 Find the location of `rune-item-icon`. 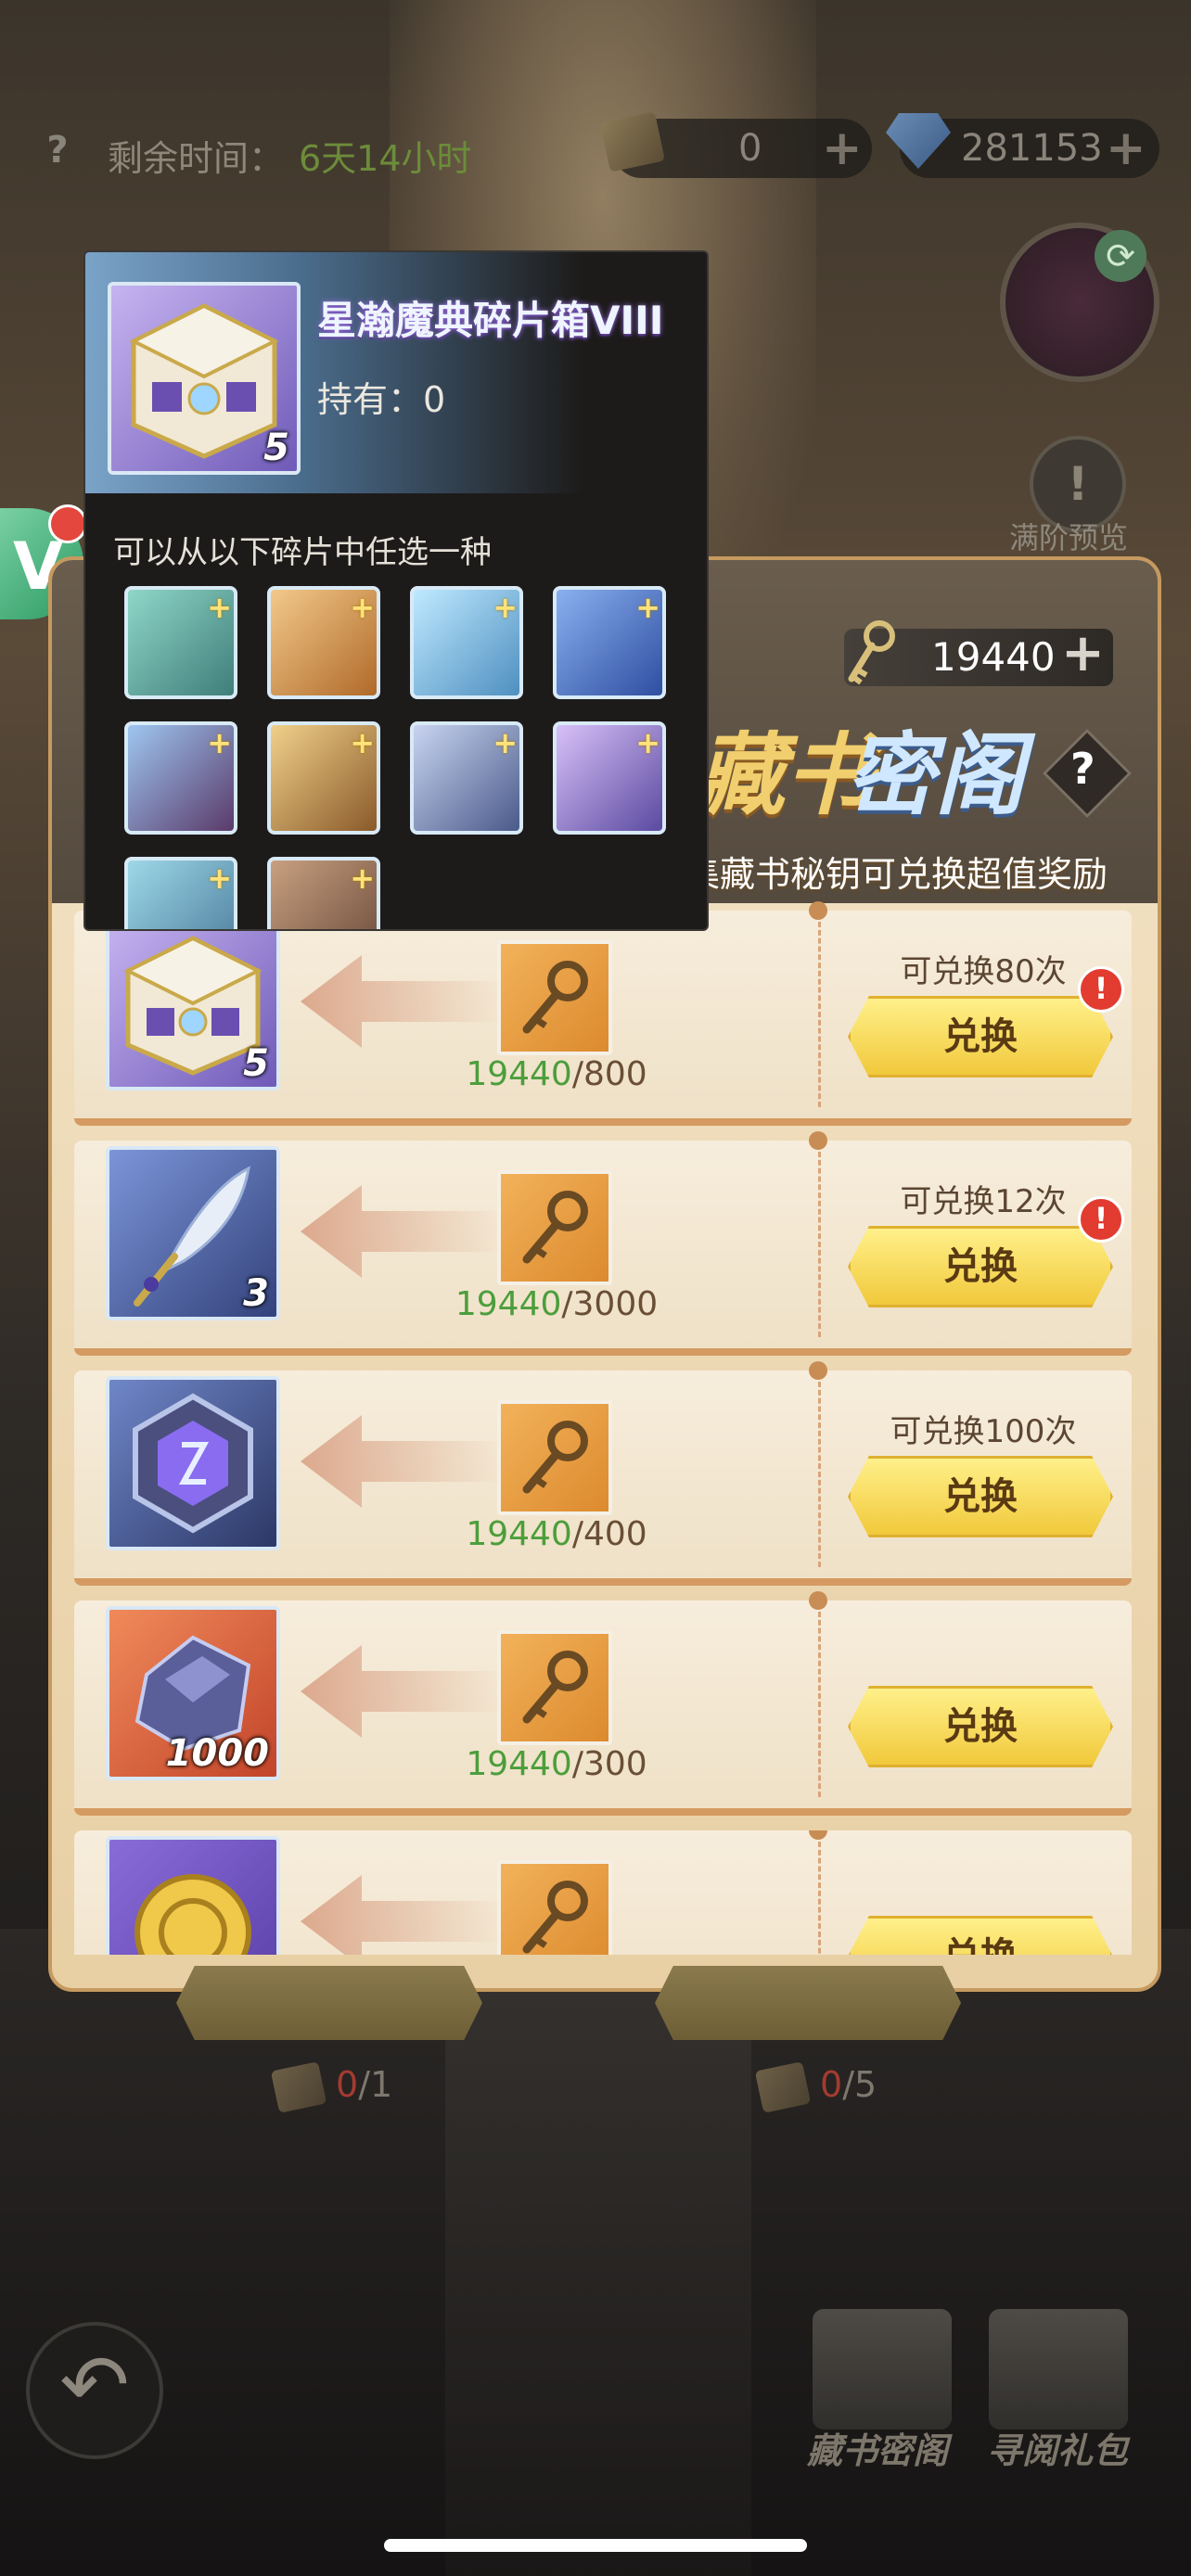

rune-item-icon is located at coordinates (193, 1463).